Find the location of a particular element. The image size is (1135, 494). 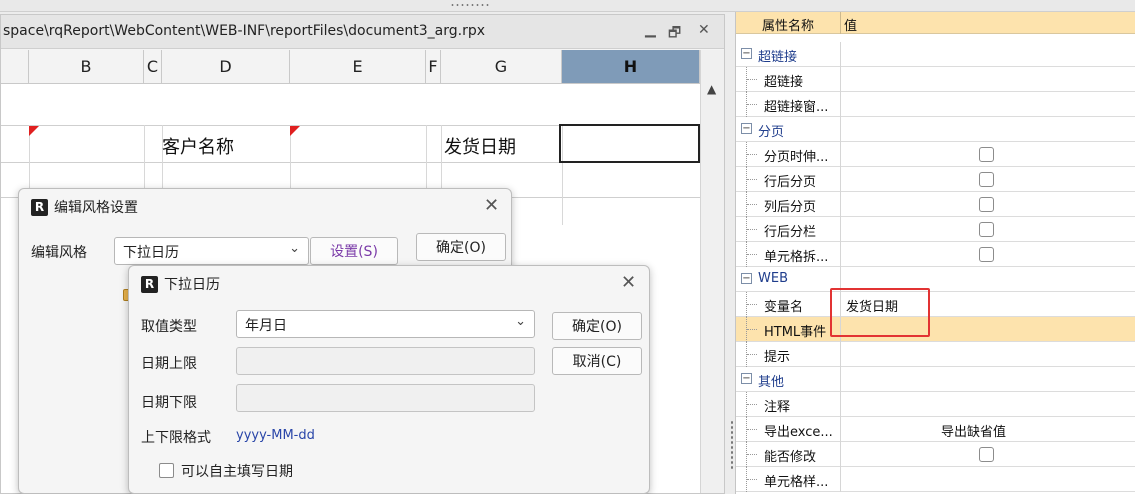

column-header-e: E is located at coordinates (358, 67).